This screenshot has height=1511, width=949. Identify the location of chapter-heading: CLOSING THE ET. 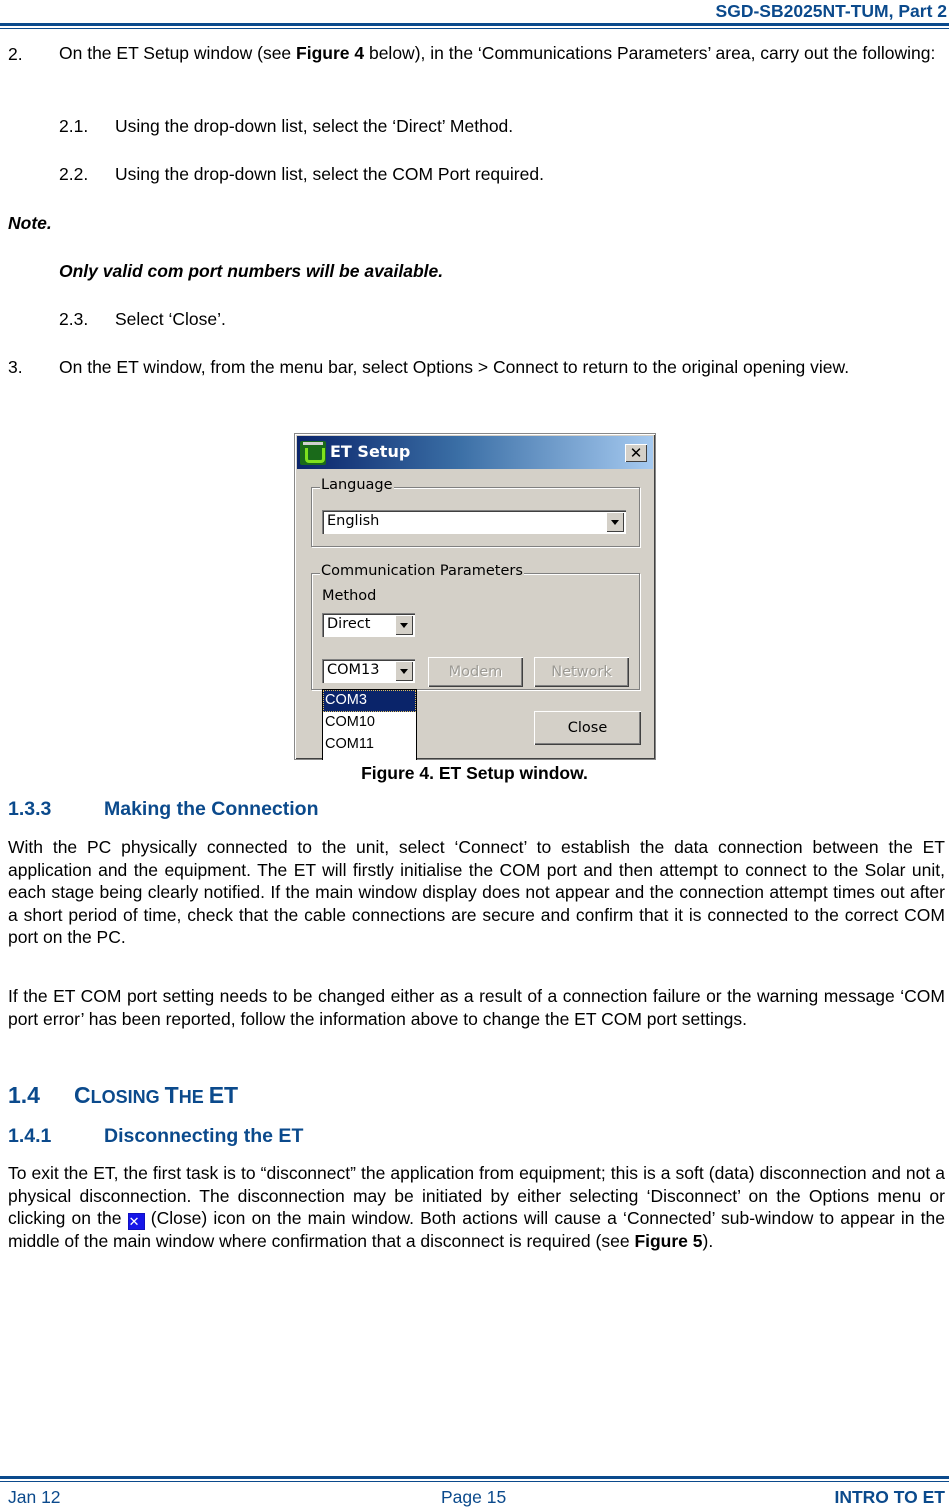
(156, 1095).